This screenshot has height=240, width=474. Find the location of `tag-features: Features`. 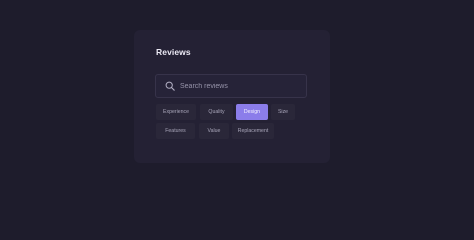

tag-features: Features is located at coordinates (175, 131).